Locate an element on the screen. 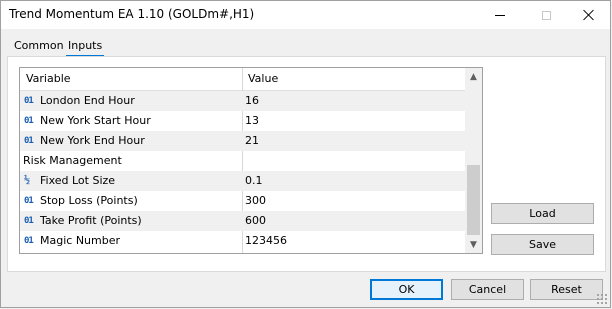 This screenshot has height=309, width=612. double-type-icon: ½ is located at coordinates (27, 180).